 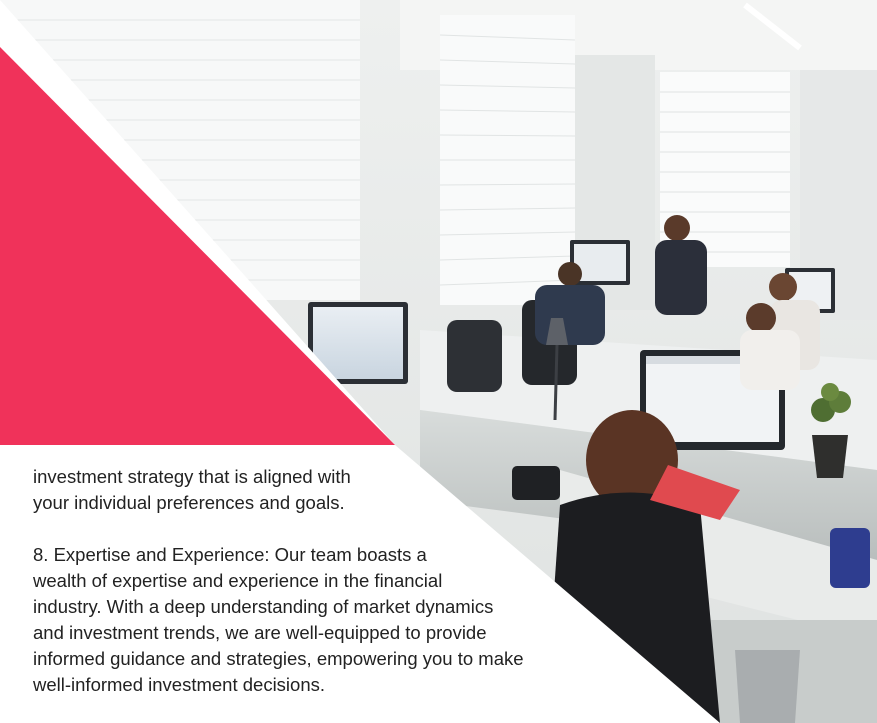 What do you see at coordinates (192, 476) in the screenshot?
I see `text-line: investment strategy that is aligned with` at bounding box center [192, 476].